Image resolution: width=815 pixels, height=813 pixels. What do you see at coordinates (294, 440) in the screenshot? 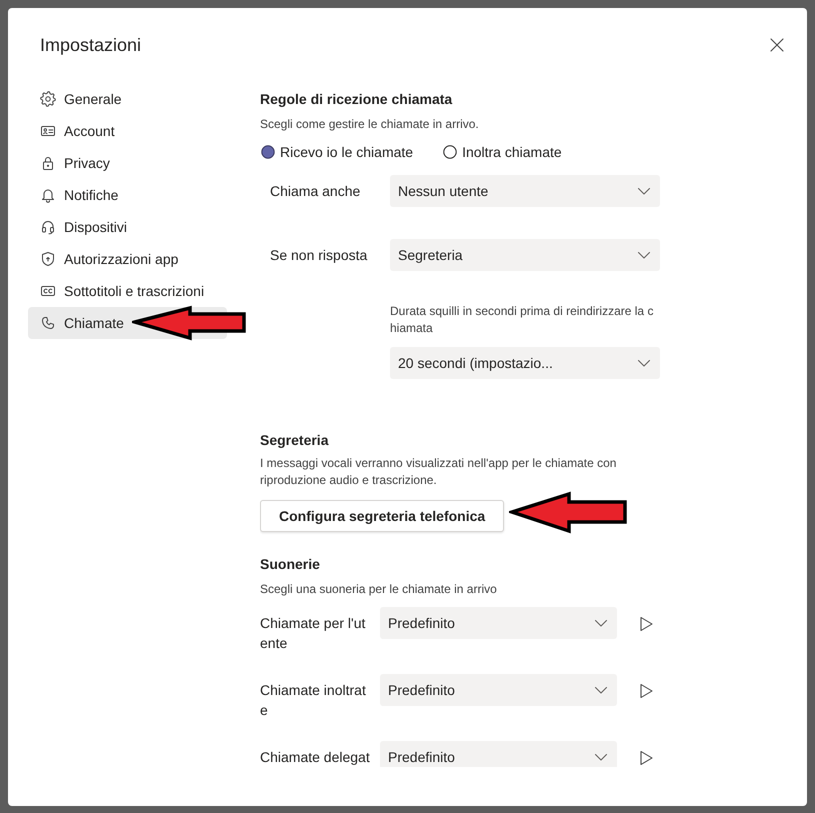
I see `section-heading: Segreteria` at bounding box center [294, 440].